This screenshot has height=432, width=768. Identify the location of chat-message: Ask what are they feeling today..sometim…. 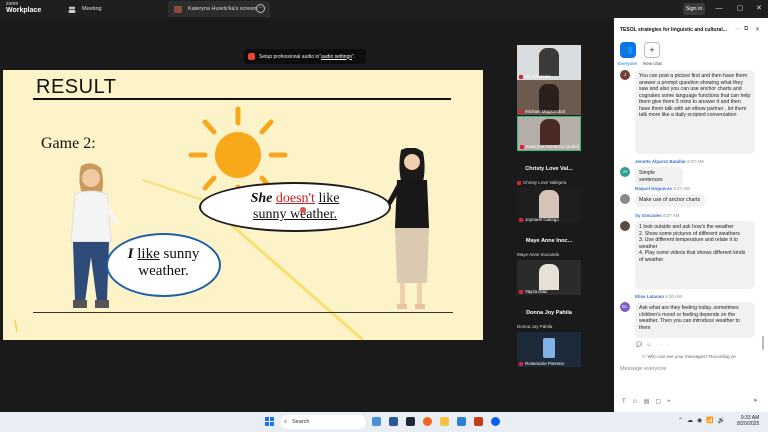
(695, 320).